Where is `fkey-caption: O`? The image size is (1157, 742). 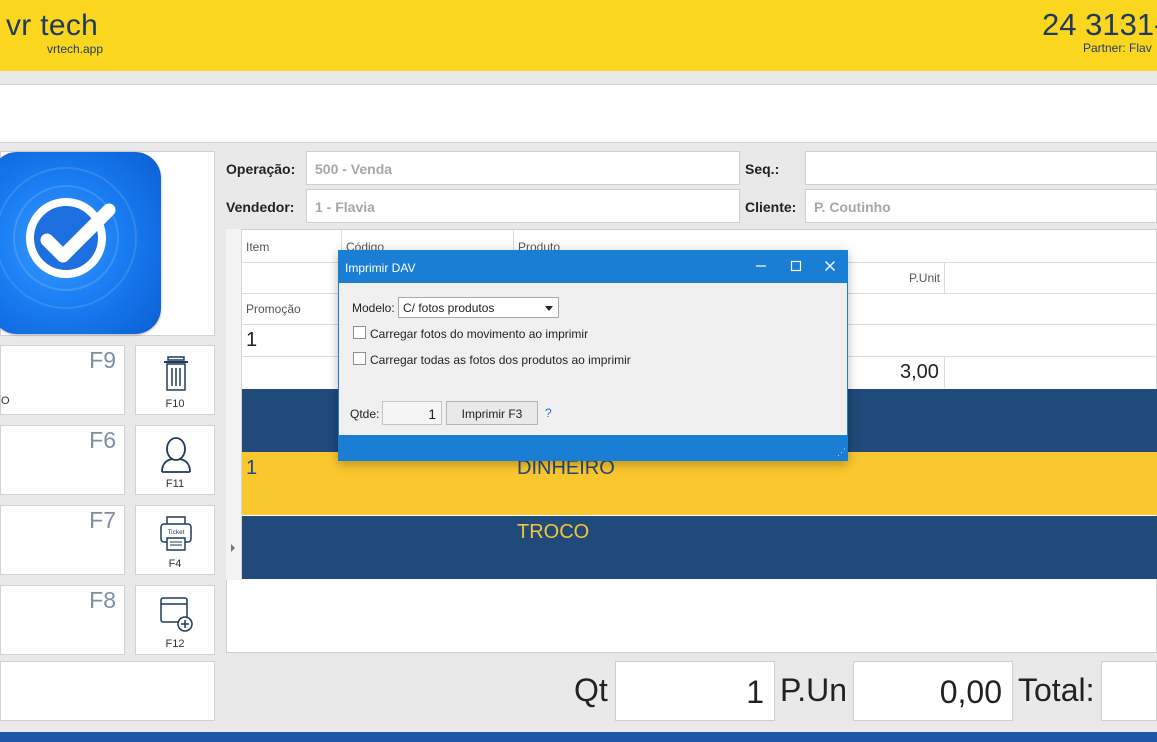
fkey-caption: O is located at coordinates (5, 401).